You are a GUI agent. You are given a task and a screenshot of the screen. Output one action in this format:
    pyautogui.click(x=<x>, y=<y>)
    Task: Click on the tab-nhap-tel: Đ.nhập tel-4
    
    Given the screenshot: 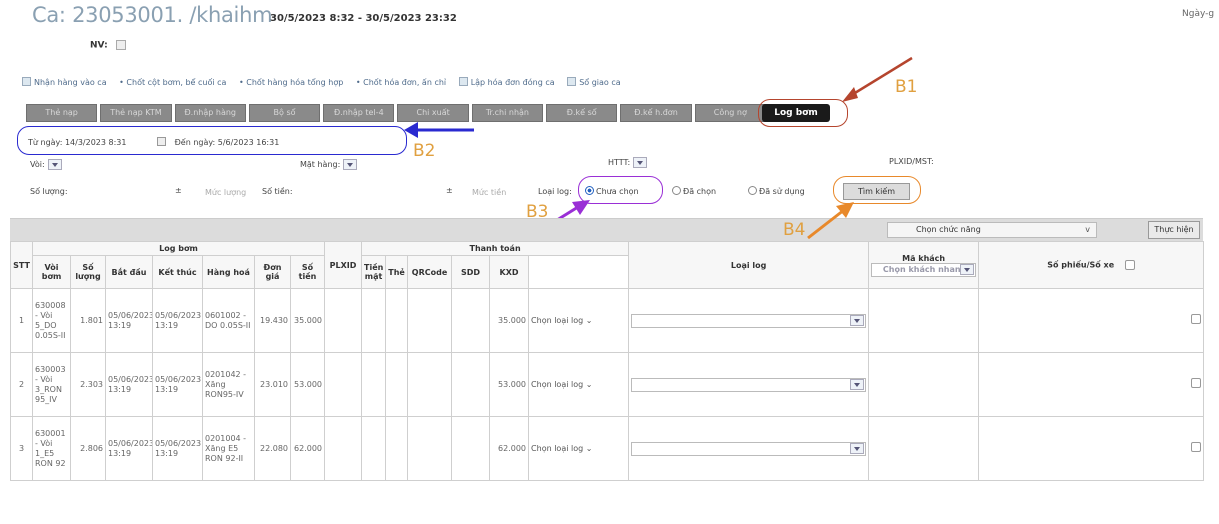 What is the action you would take?
    pyautogui.click(x=359, y=113)
    